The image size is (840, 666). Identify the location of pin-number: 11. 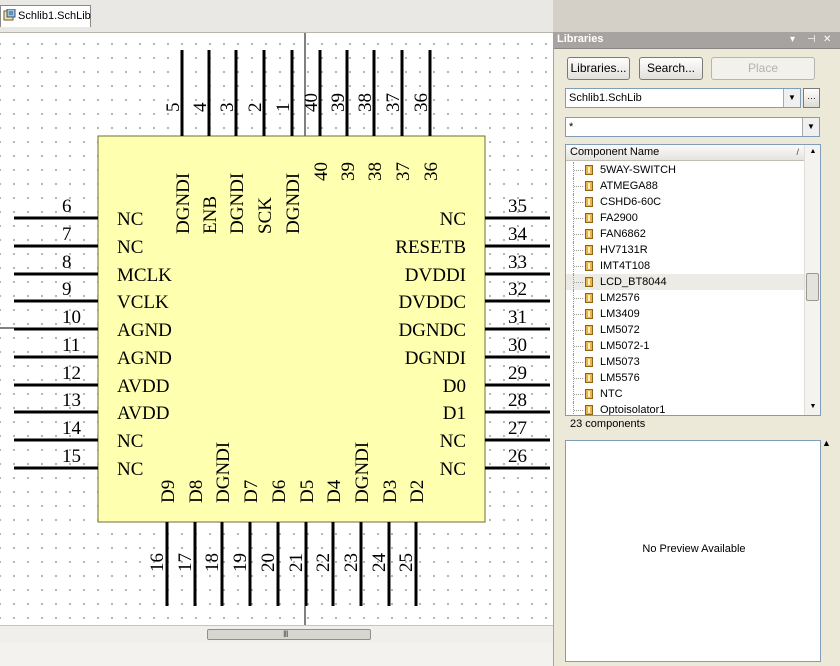
(71, 345).